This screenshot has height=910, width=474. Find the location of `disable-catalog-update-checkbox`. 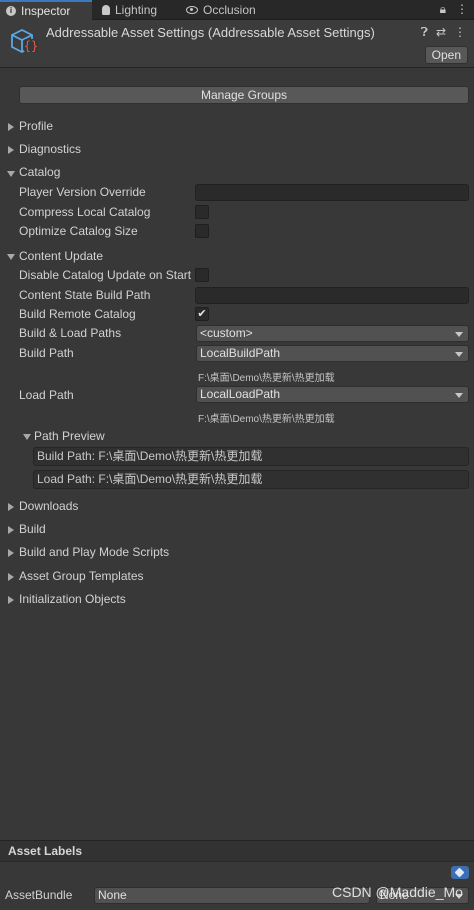

disable-catalog-update-checkbox is located at coordinates (202, 275).